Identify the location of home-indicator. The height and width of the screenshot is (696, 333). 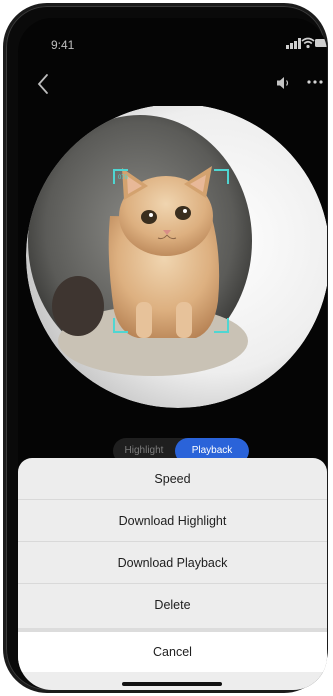
(172, 684).